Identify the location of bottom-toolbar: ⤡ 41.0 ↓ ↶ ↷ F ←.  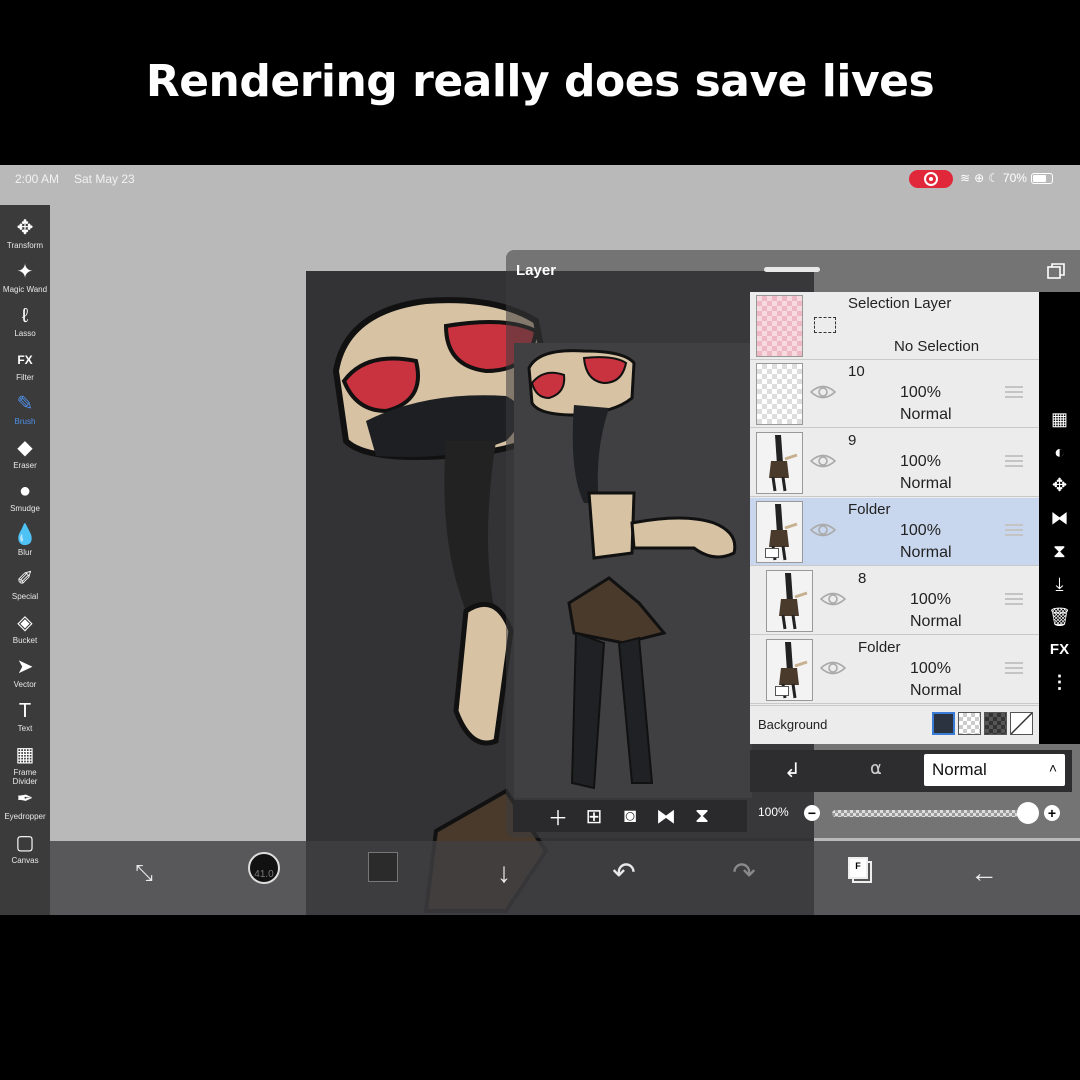
(565, 878).